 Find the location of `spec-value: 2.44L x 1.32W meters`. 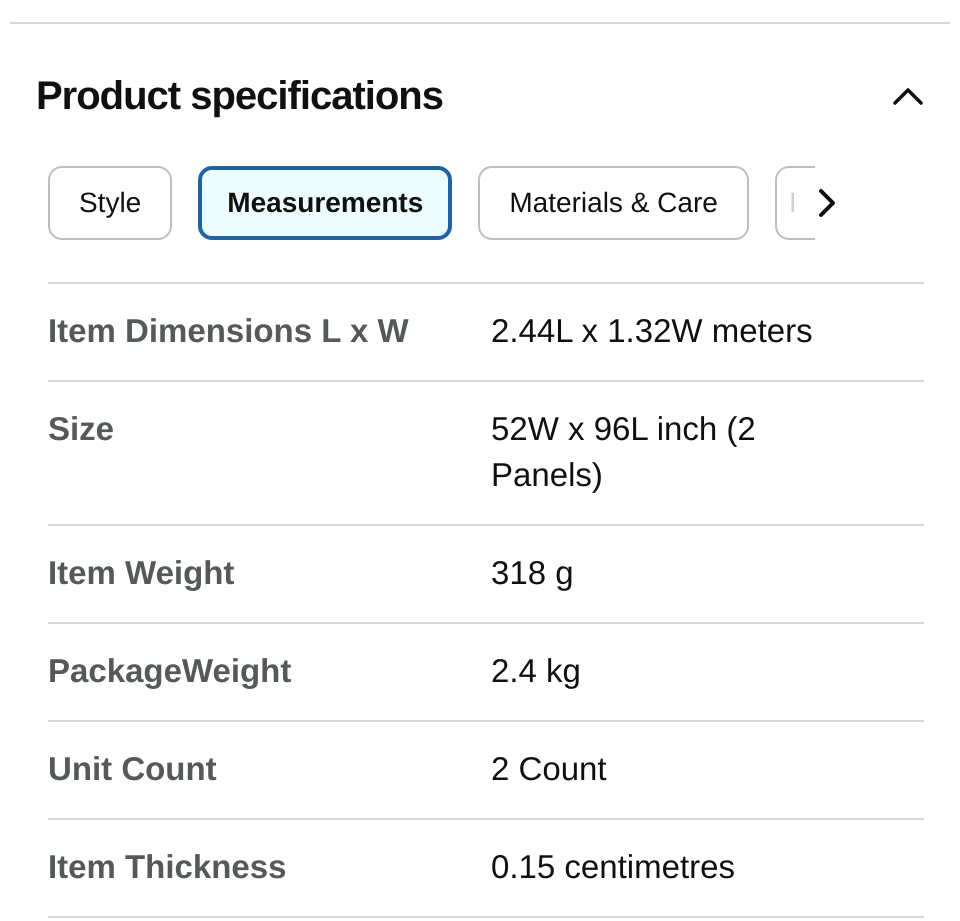

spec-value: 2.44L x 1.32W meters is located at coordinates (652, 331).